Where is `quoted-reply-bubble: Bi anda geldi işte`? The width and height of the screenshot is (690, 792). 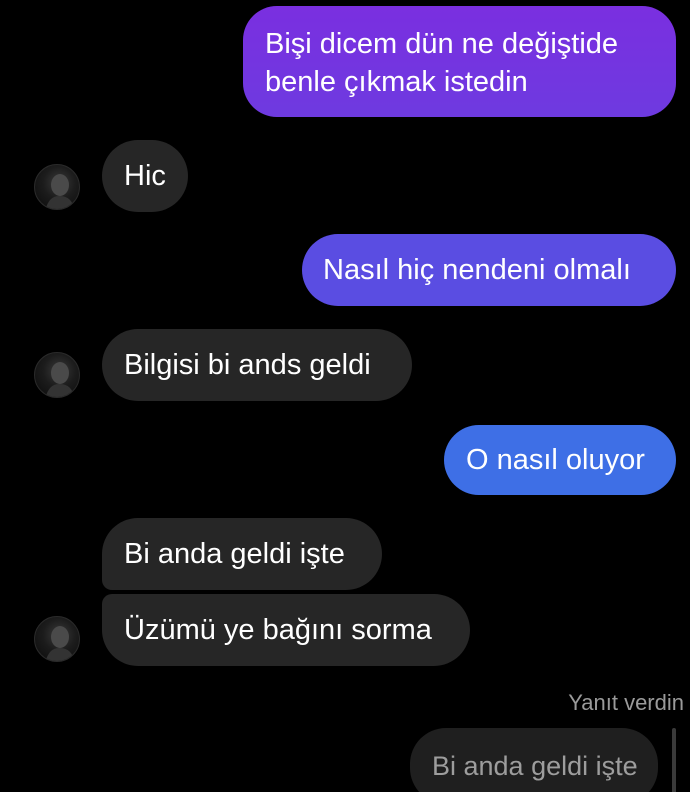 quoted-reply-bubble: Bi anda geldi işte is located at coordinates (534, 760).